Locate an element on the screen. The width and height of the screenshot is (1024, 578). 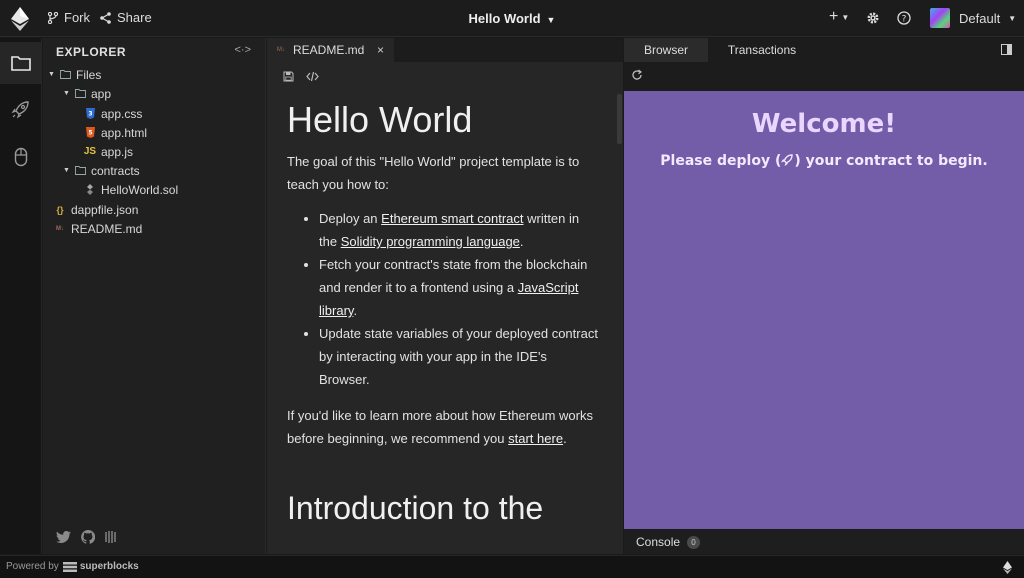
rail-item-interact is located at coordinates (21, 157).